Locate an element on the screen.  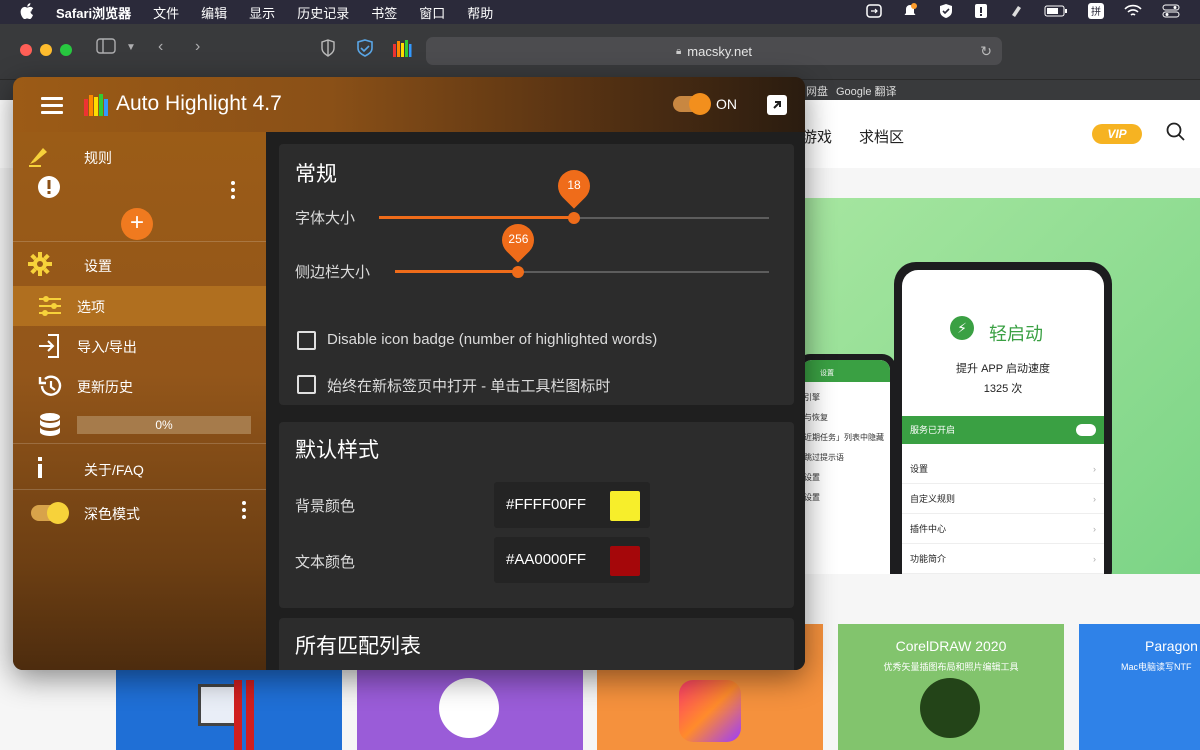
sidebar-item-about: 关于/FAQ is located at coordinates (114, 470).